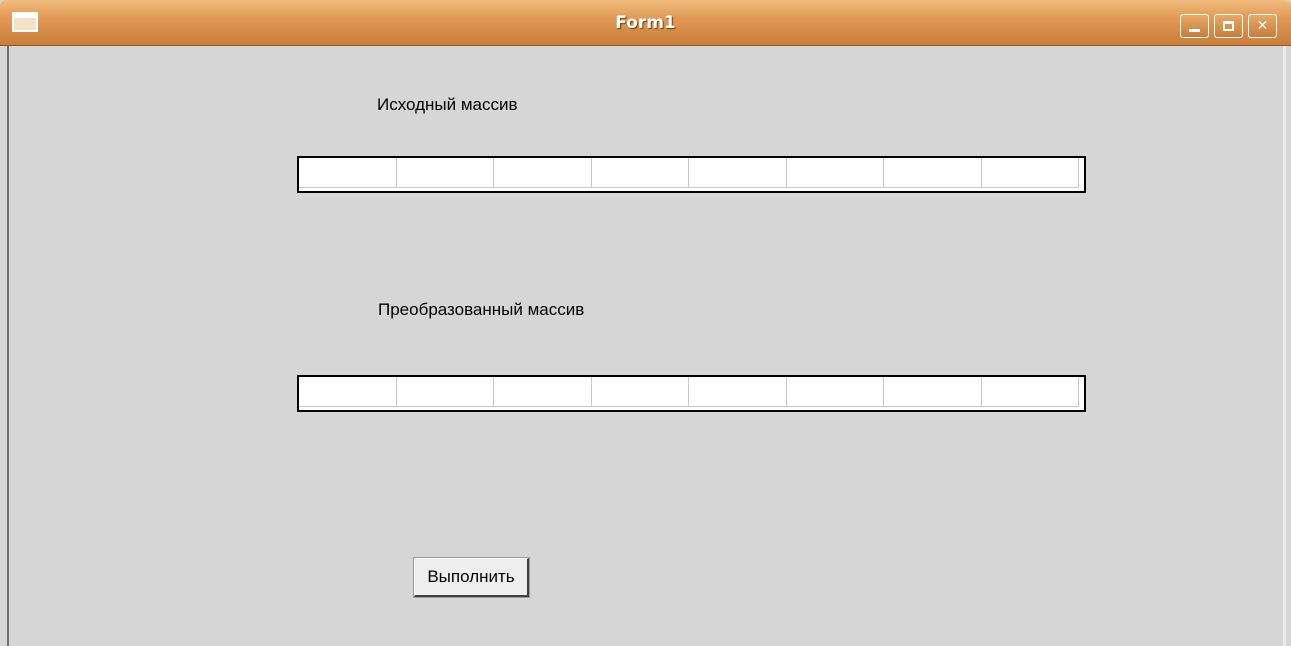  I want to click on result-array-grid, so click(691, 393).